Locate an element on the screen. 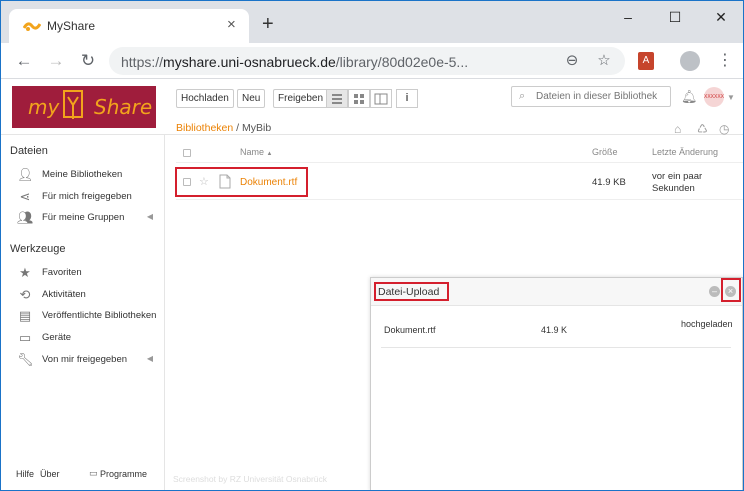 The width and height of the screenshot is (744, 491). wrench-icon: 🔧︎ is located at coordinates (25, 359).